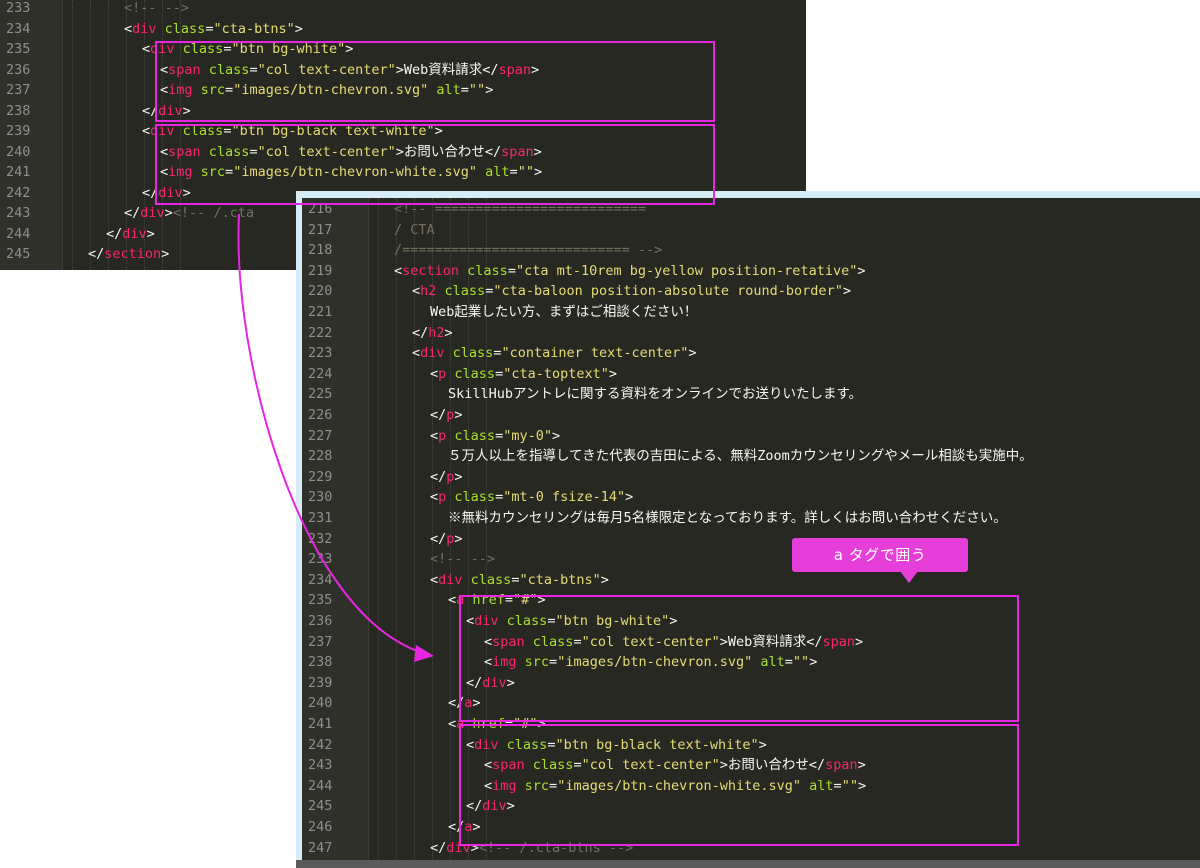 Image resolution: width=1200 pixels, height=868 pixels. What do you see at coordinates (320, 827) in the screenshot?
I see `line-number: 246` at bounding box center [320, 827].